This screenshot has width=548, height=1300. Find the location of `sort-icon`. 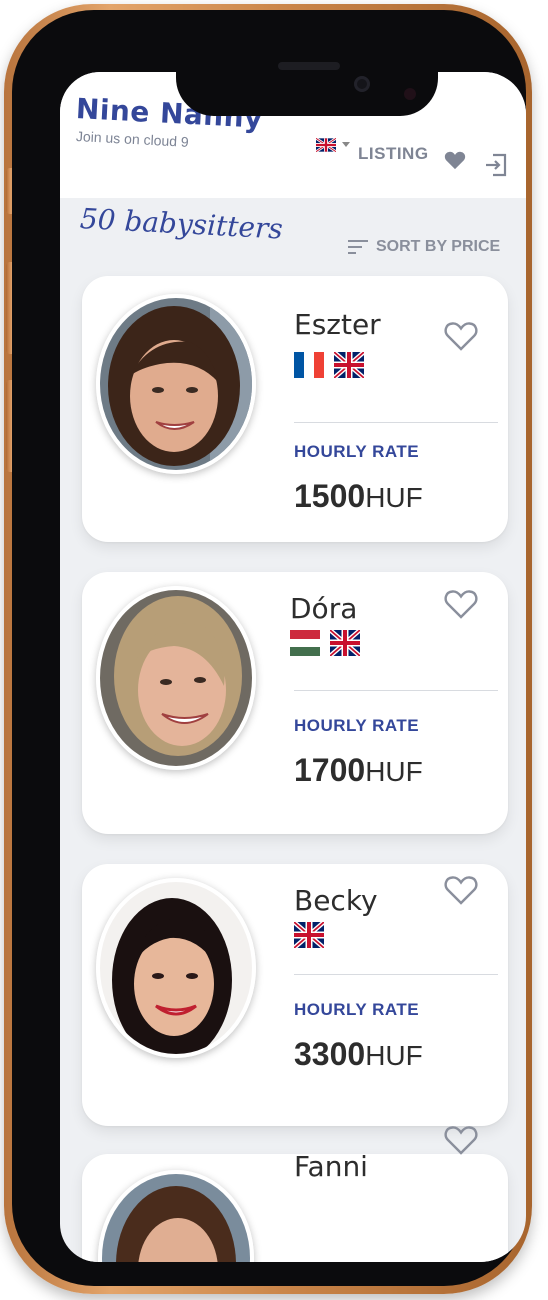

sort-icon is located at coordinates (358, 247).